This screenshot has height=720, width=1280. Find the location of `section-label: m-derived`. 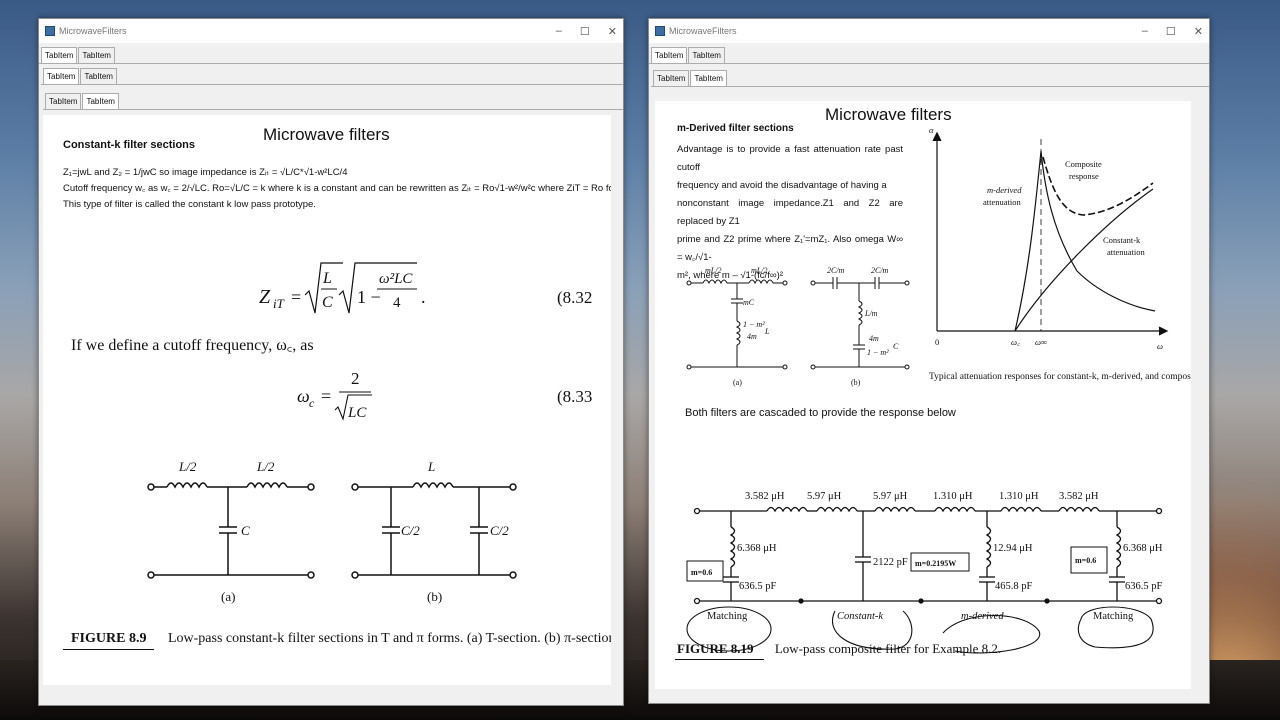

section-label: m-derived is located at coordinates (982, 616).